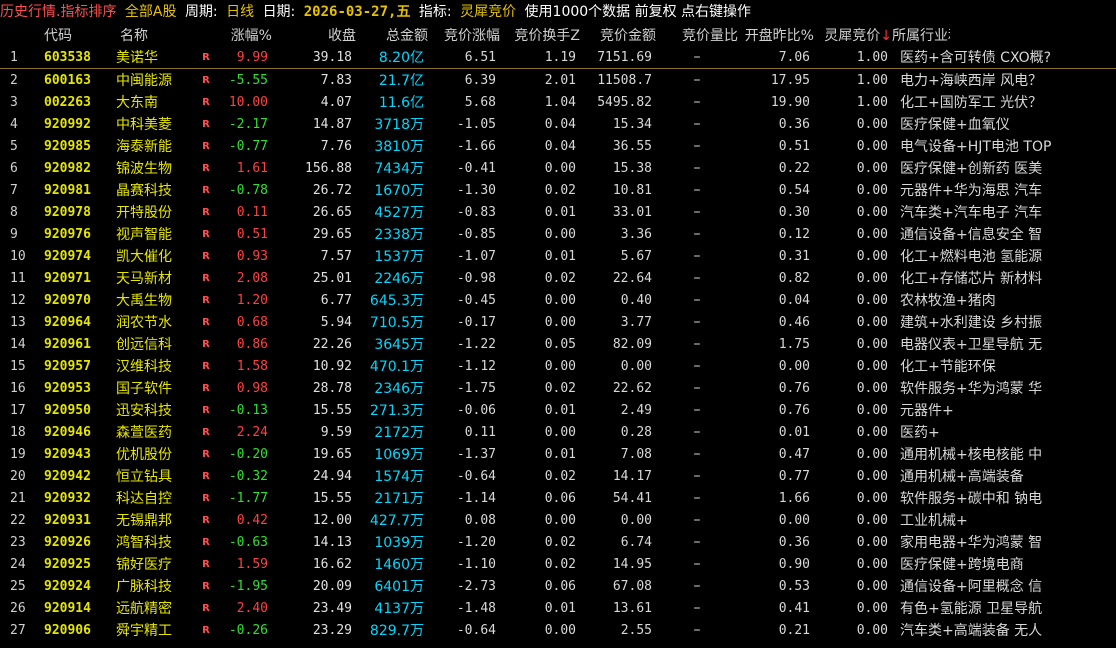 This screenshot has height=648, width=1116. I want to click on stock-name: 大禹生物, so click(150, 300).